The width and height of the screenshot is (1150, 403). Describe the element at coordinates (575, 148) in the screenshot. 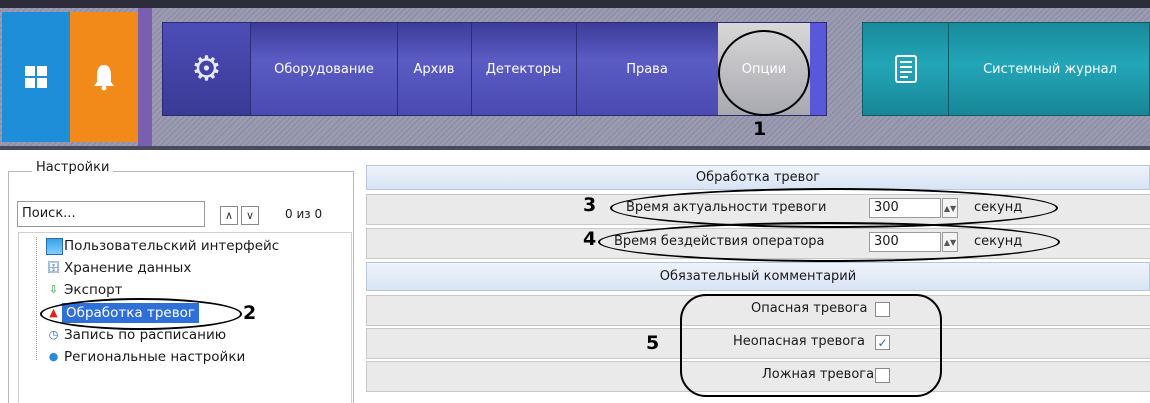

I see `toolbar-bottom-edge` at that location.